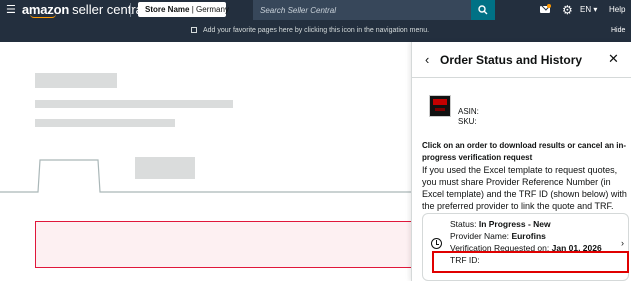 The width and height of the screenshot is (631, 281). I want to click on chevron-left-icon: ‹, so click(427, 60).